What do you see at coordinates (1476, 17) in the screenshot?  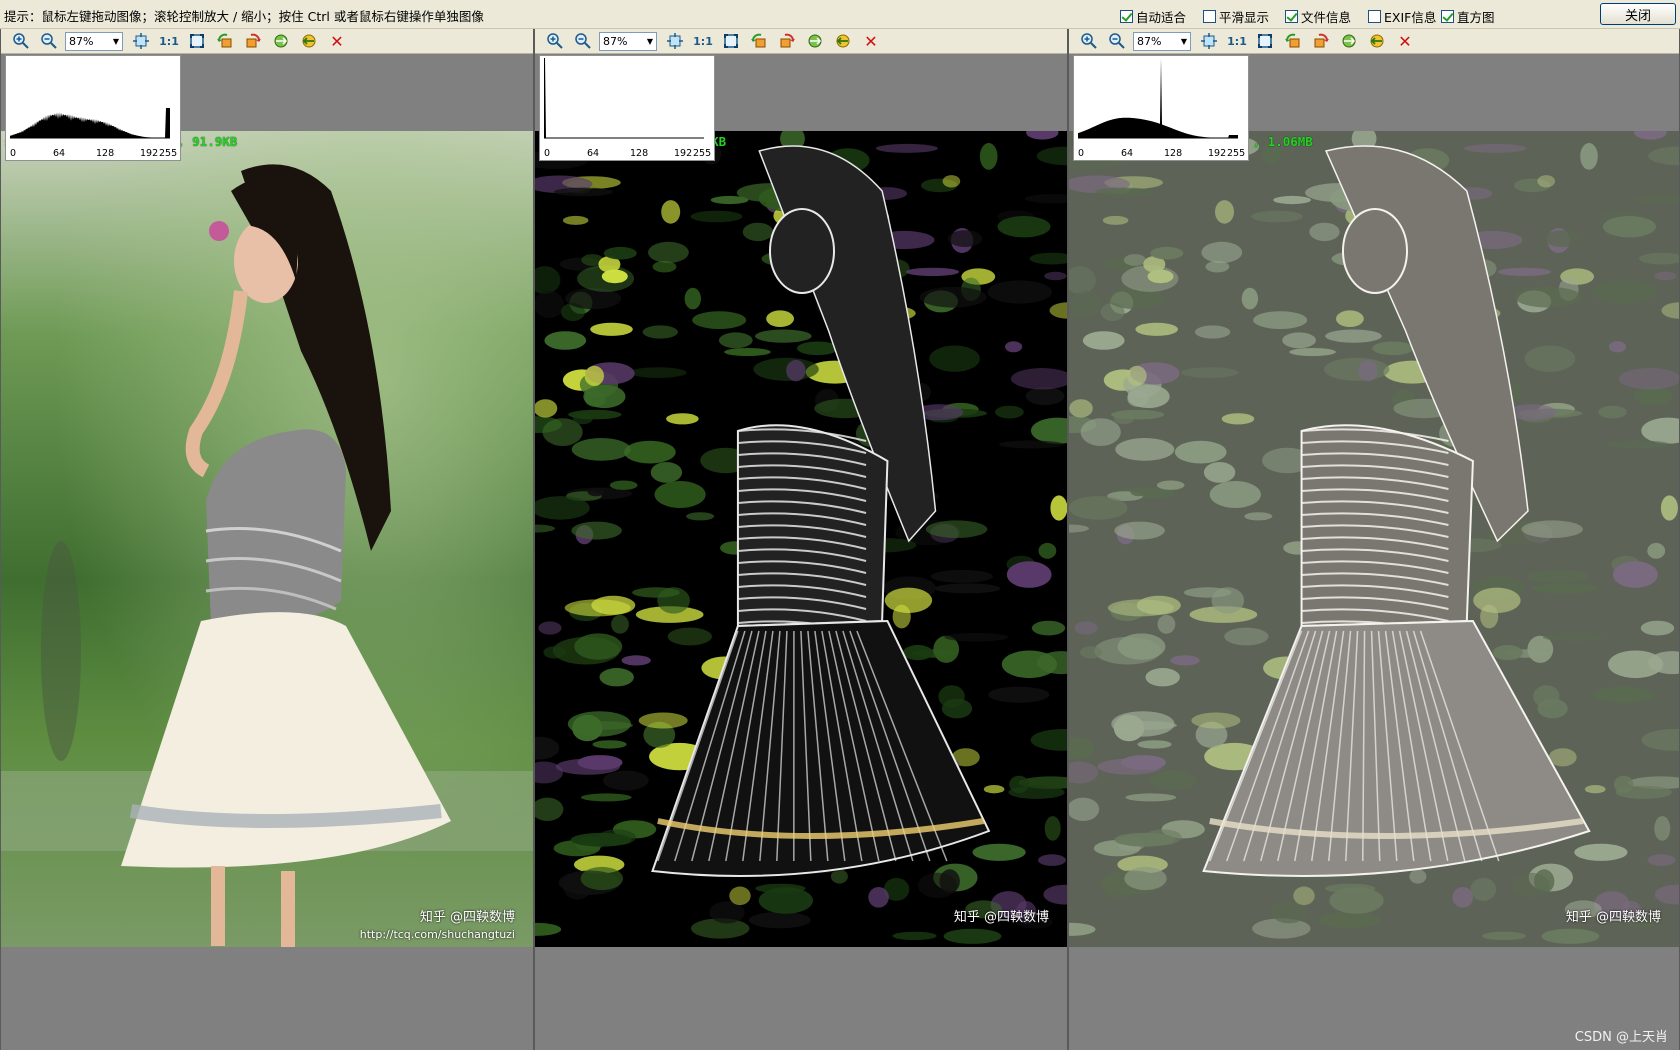 I see `histogram-label: 直方图` at bounding box center [1476, 17].